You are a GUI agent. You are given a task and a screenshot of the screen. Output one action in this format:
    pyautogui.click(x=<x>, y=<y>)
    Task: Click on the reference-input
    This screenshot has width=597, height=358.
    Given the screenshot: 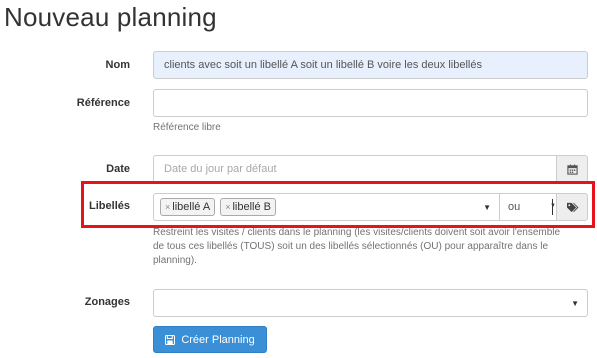 What is the action you would take?
    pyautogui.click(x=370, y=103)
    